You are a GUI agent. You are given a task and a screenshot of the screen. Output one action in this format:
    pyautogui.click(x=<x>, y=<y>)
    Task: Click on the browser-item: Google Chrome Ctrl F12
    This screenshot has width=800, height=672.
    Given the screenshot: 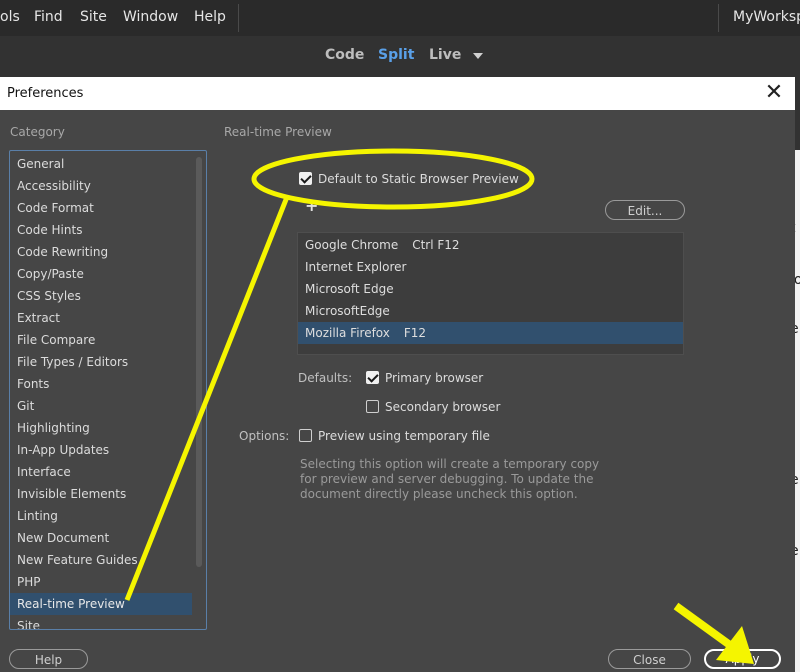 What is the action you would take?
    pyautogui.click(x=490, y=245)
    